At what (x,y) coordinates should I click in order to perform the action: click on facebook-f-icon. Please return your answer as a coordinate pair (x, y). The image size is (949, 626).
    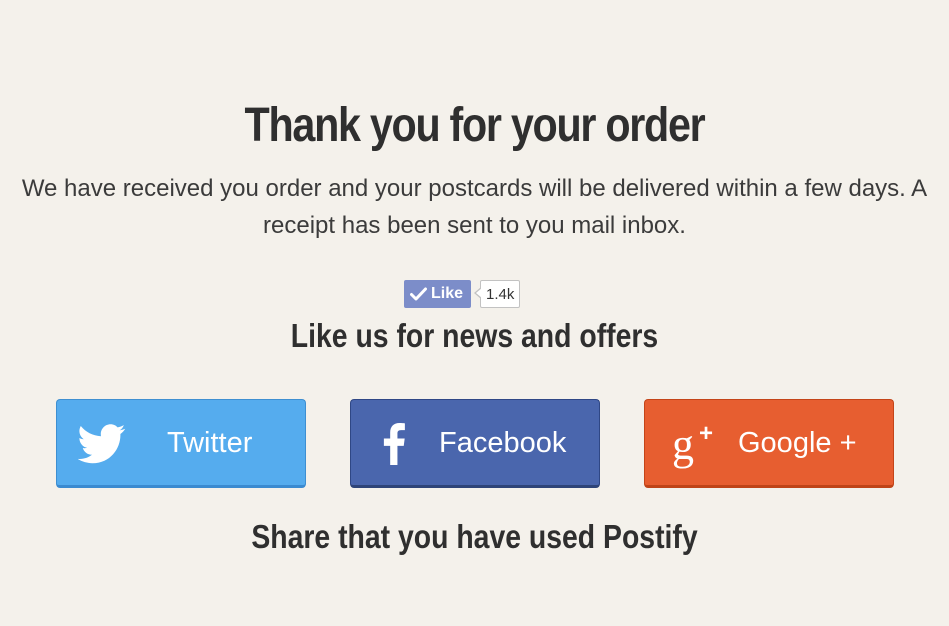
    Looking at the image, I should click on (394, 443).